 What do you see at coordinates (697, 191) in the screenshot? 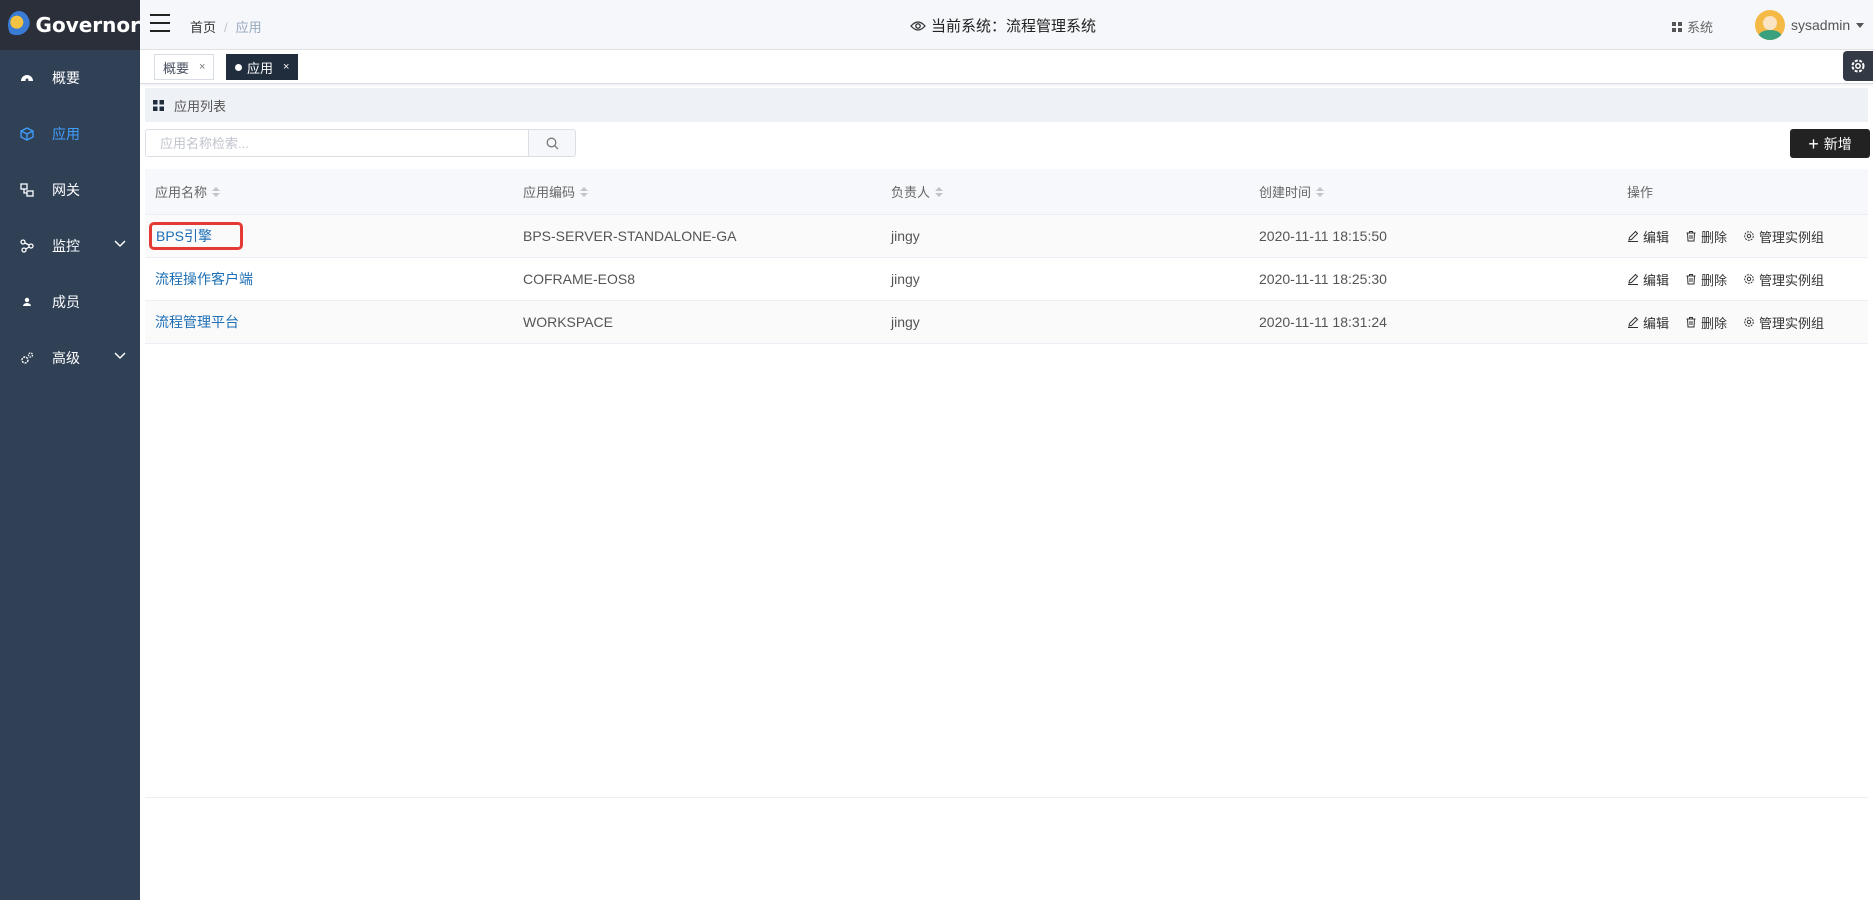
I see `column-header-code: 应用编码` at bounding box center [697, 191].